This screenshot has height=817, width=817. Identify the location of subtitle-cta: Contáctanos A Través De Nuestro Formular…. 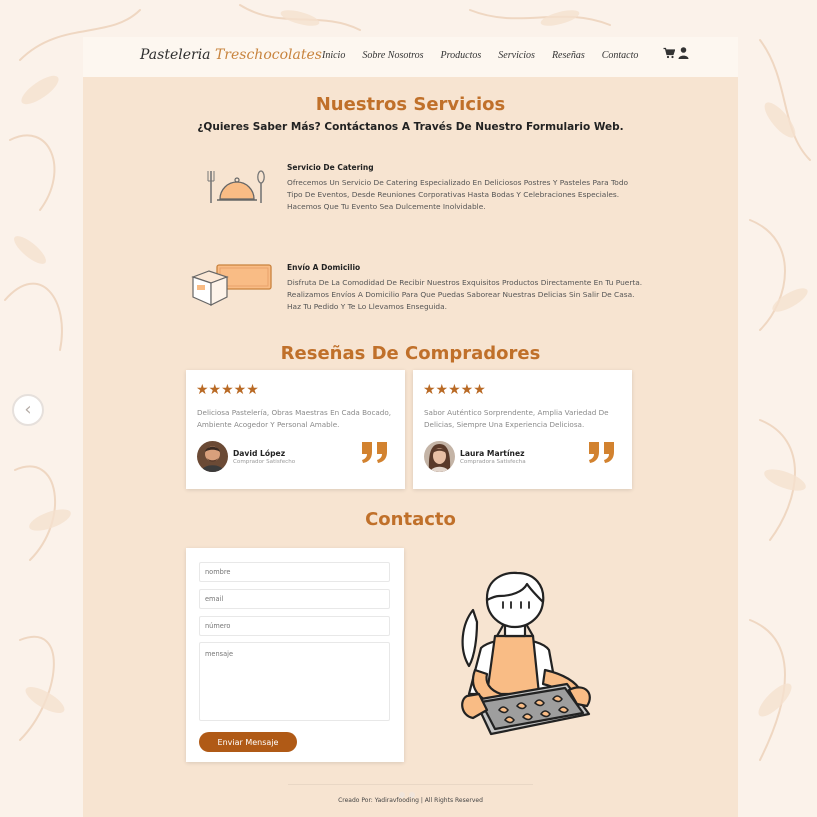
(474, 127).